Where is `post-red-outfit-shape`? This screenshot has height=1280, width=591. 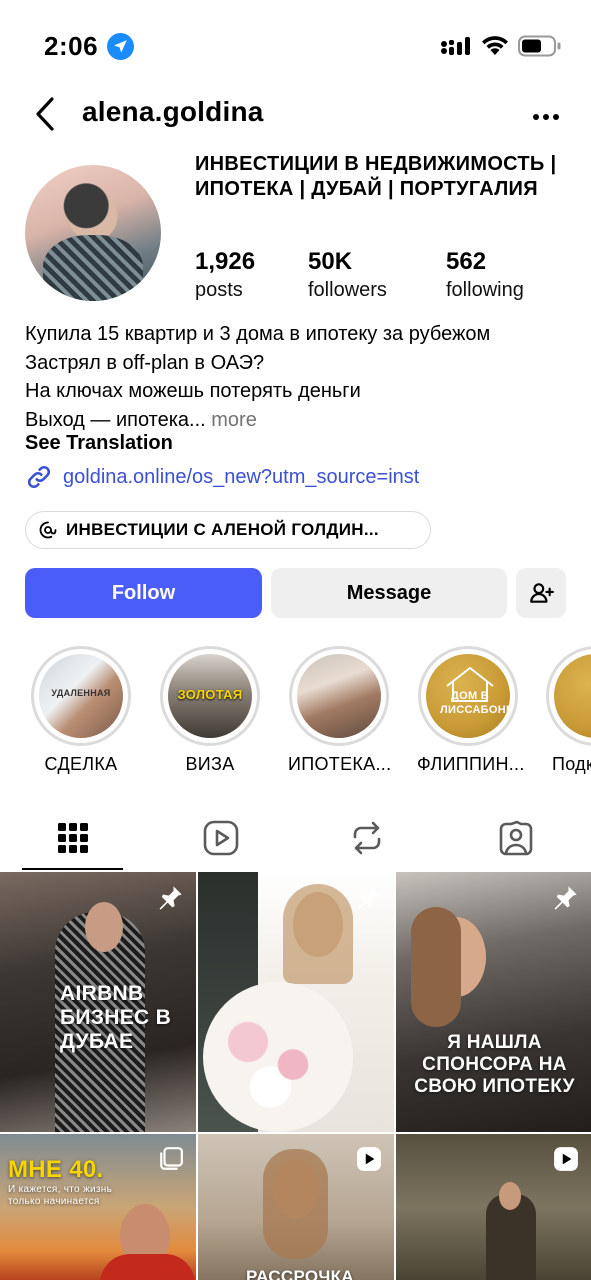 post-red-outfit-shape is located at coordinates (147, 1267).